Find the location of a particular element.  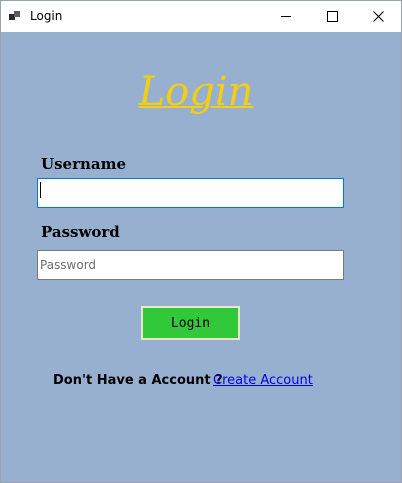

minimize-button is located at coordinates (286, 16).